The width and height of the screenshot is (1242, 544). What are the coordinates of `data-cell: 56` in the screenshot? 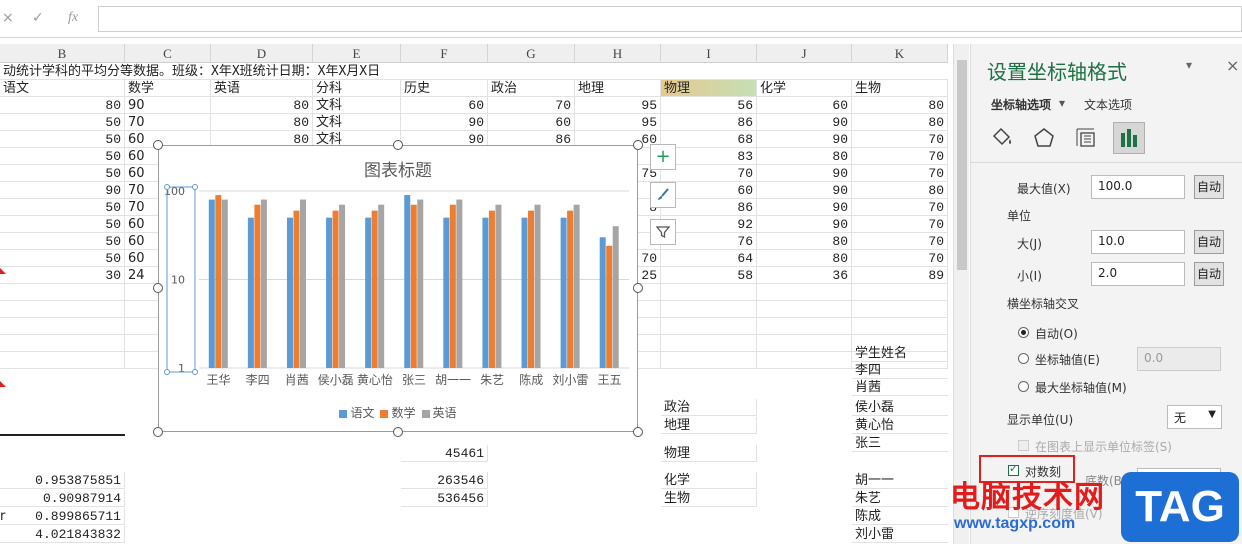 It's located at (709, 105).